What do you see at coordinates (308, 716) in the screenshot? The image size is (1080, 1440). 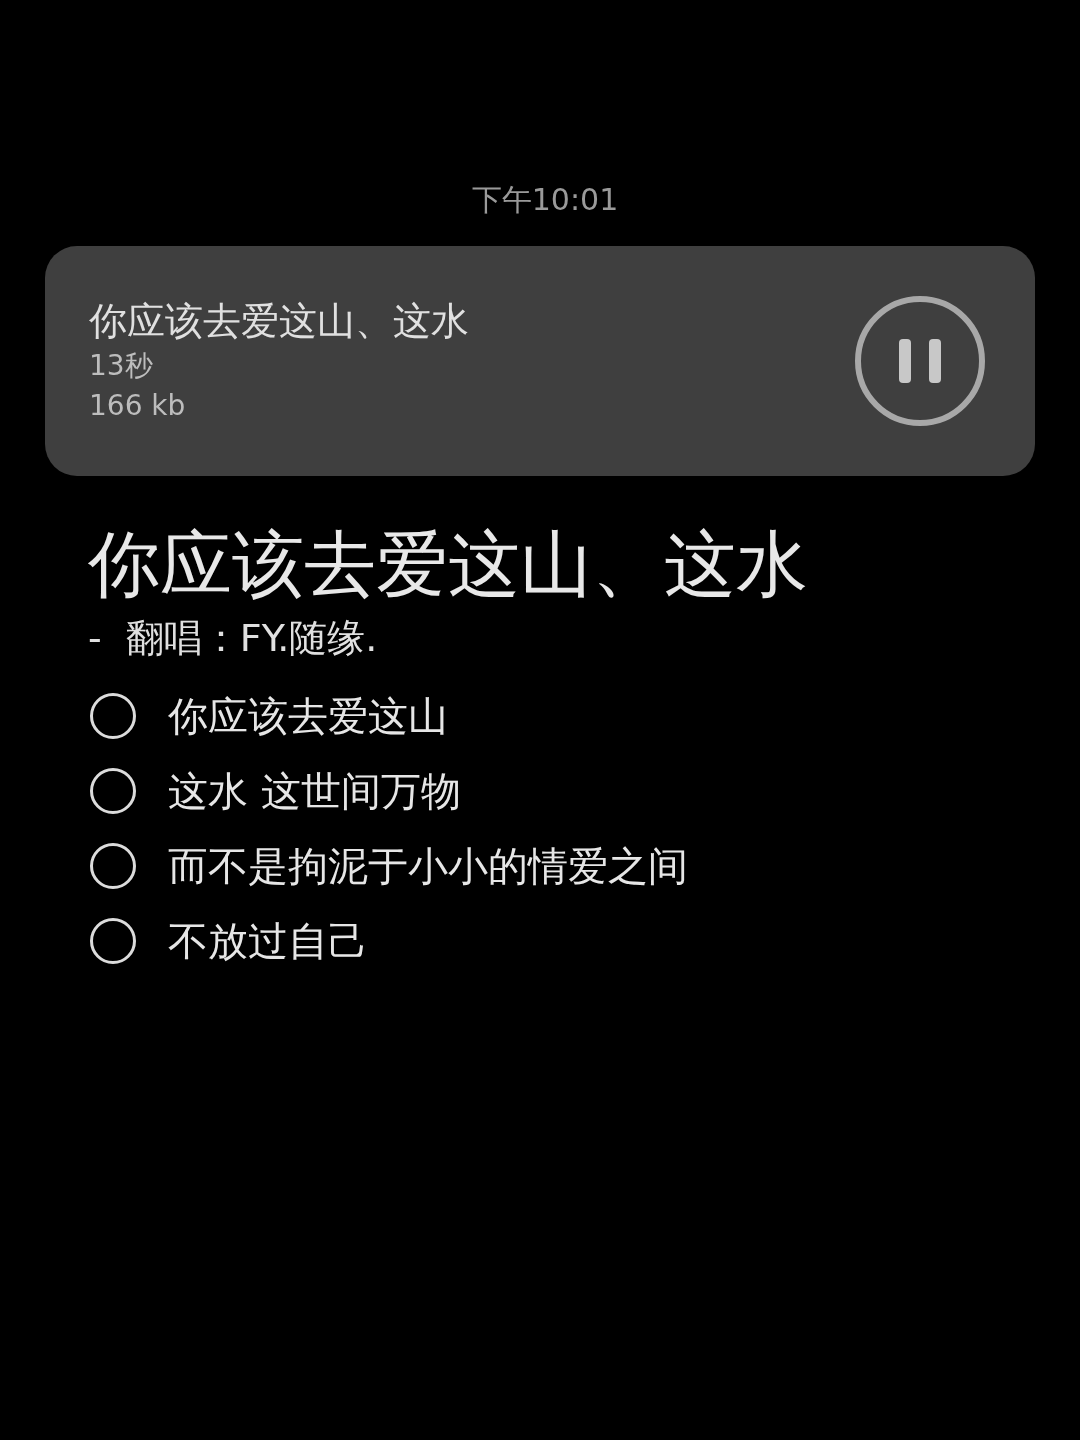 I see `option-label: 你应该去爱这山` at bounding box center [308, 716].